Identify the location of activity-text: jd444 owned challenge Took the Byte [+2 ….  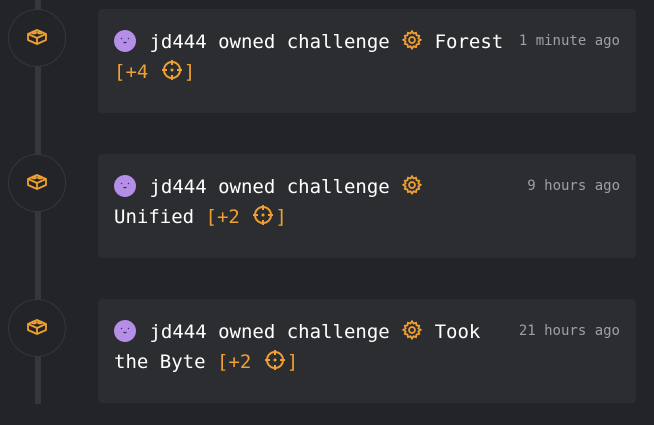
(309, 349).